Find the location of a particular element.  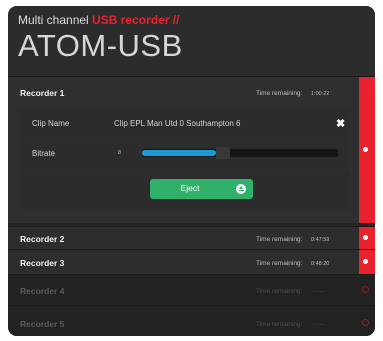

recorder-3-status-bar is located at coordinates (367, 262).